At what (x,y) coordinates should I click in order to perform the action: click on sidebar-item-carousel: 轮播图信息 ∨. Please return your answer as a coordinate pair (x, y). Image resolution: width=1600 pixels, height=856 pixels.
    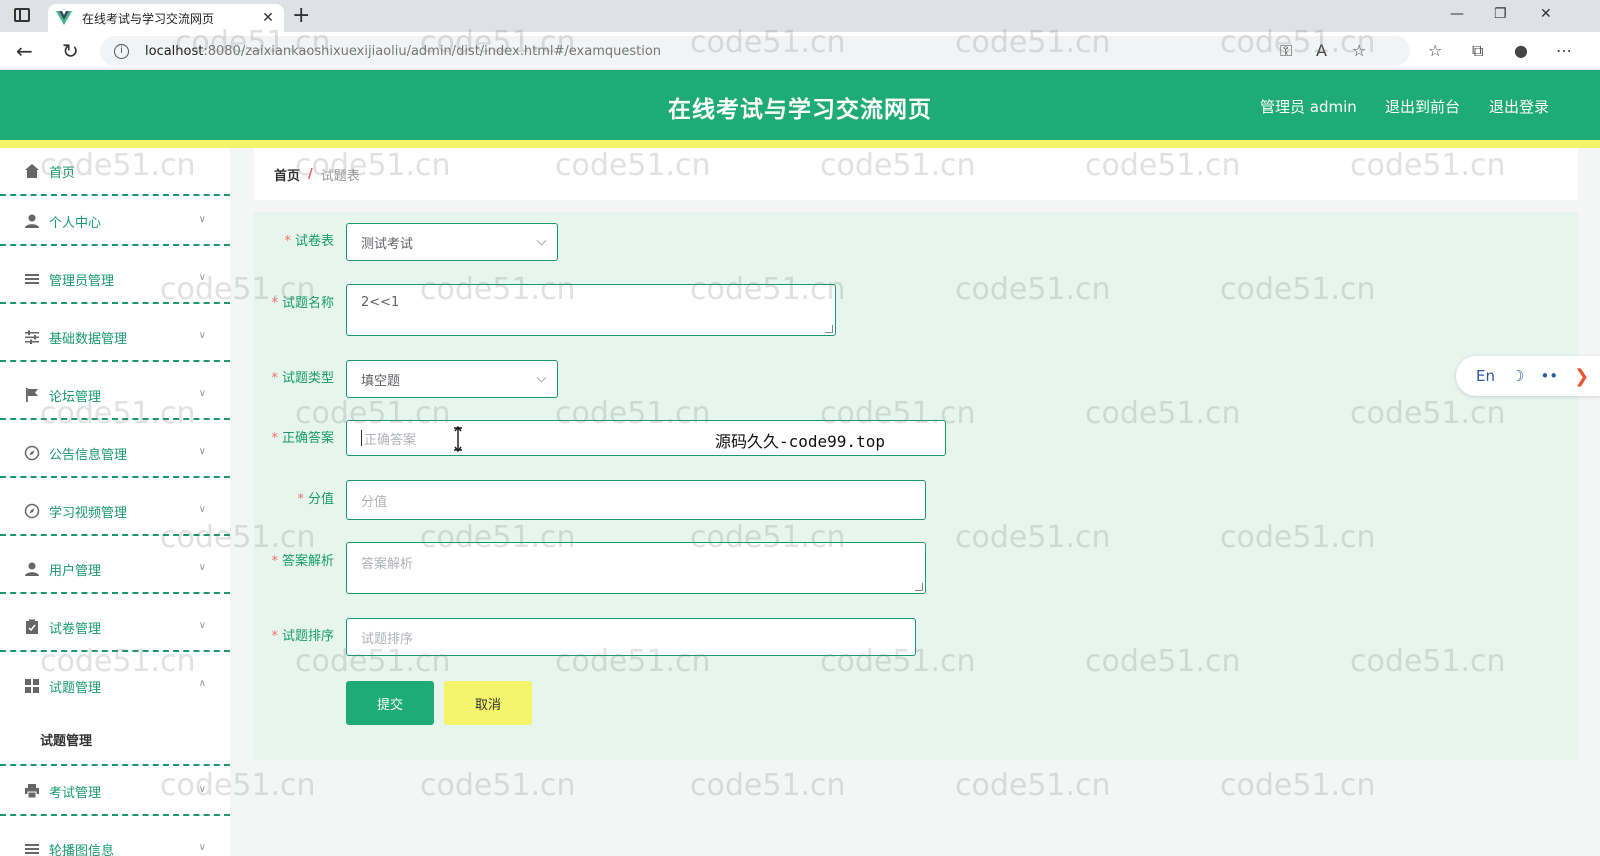
    Looking at the image, I should click on (115, 841).